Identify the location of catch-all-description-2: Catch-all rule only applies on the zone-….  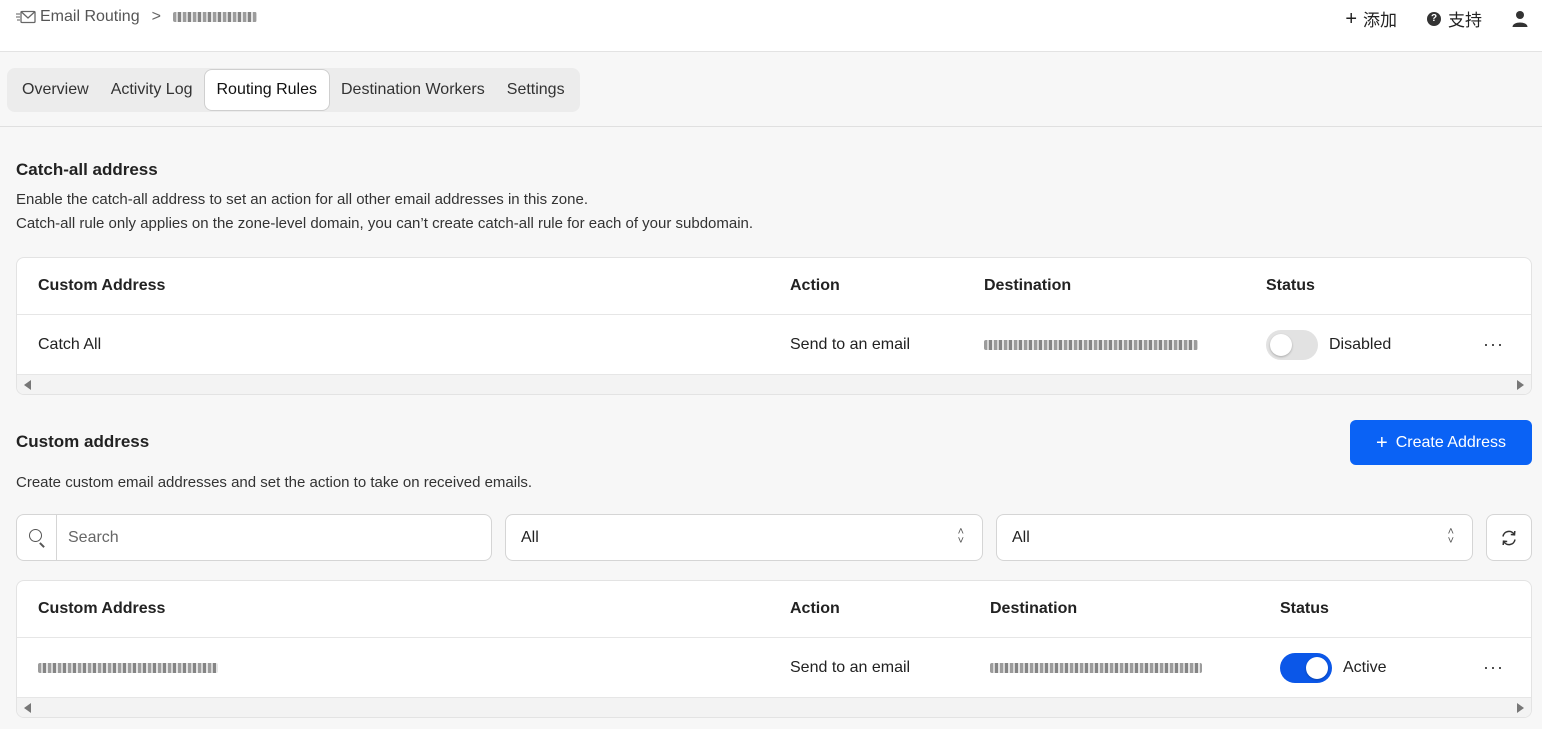
(385, 223).